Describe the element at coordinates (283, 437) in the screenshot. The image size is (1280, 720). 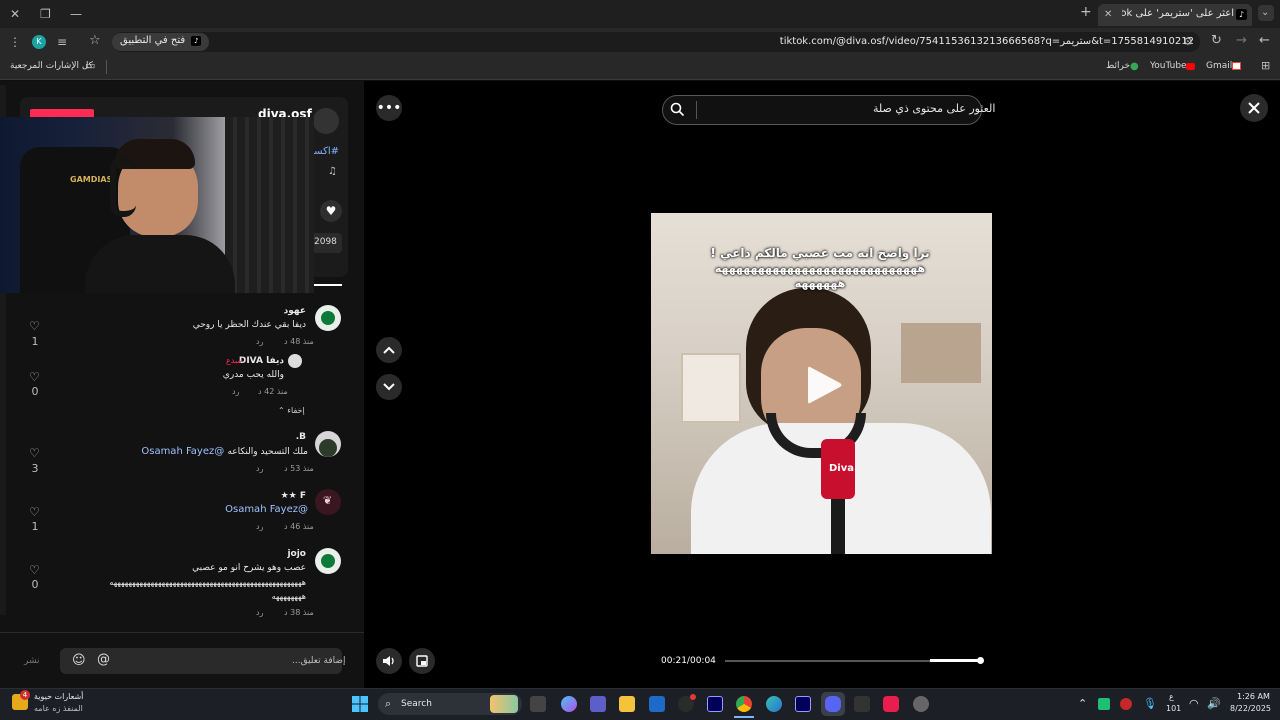
I see `comment-3-author: B.` at that location.